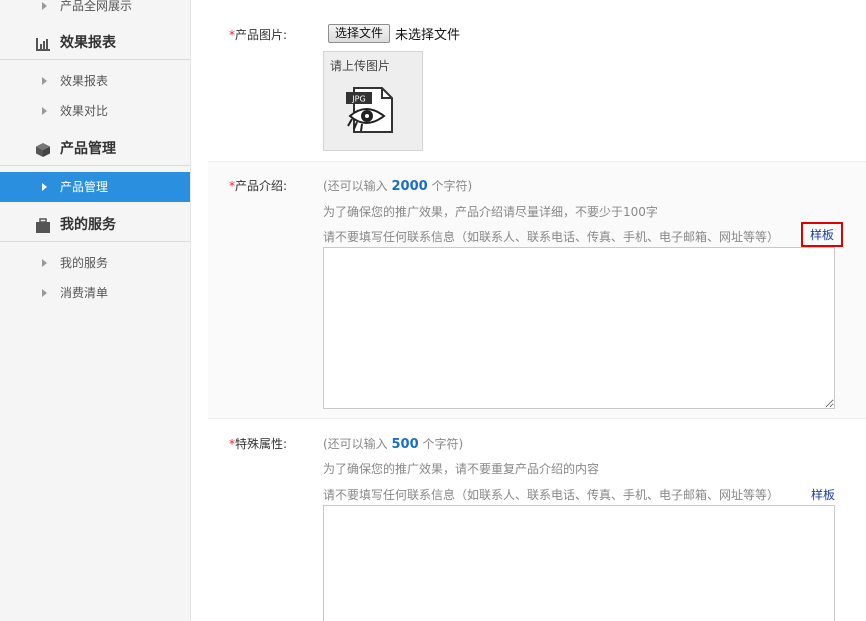  I want to click on label-text: 产品图片:, so click(261, 35).